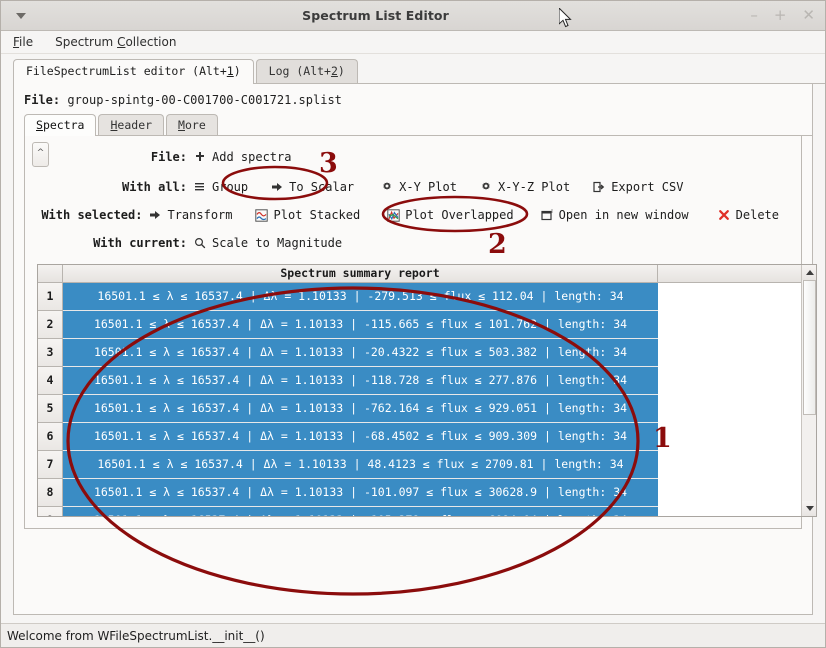  Describe the element at coordinates (547, 215) in the screenshot. I see `new-window-icon` at that location.